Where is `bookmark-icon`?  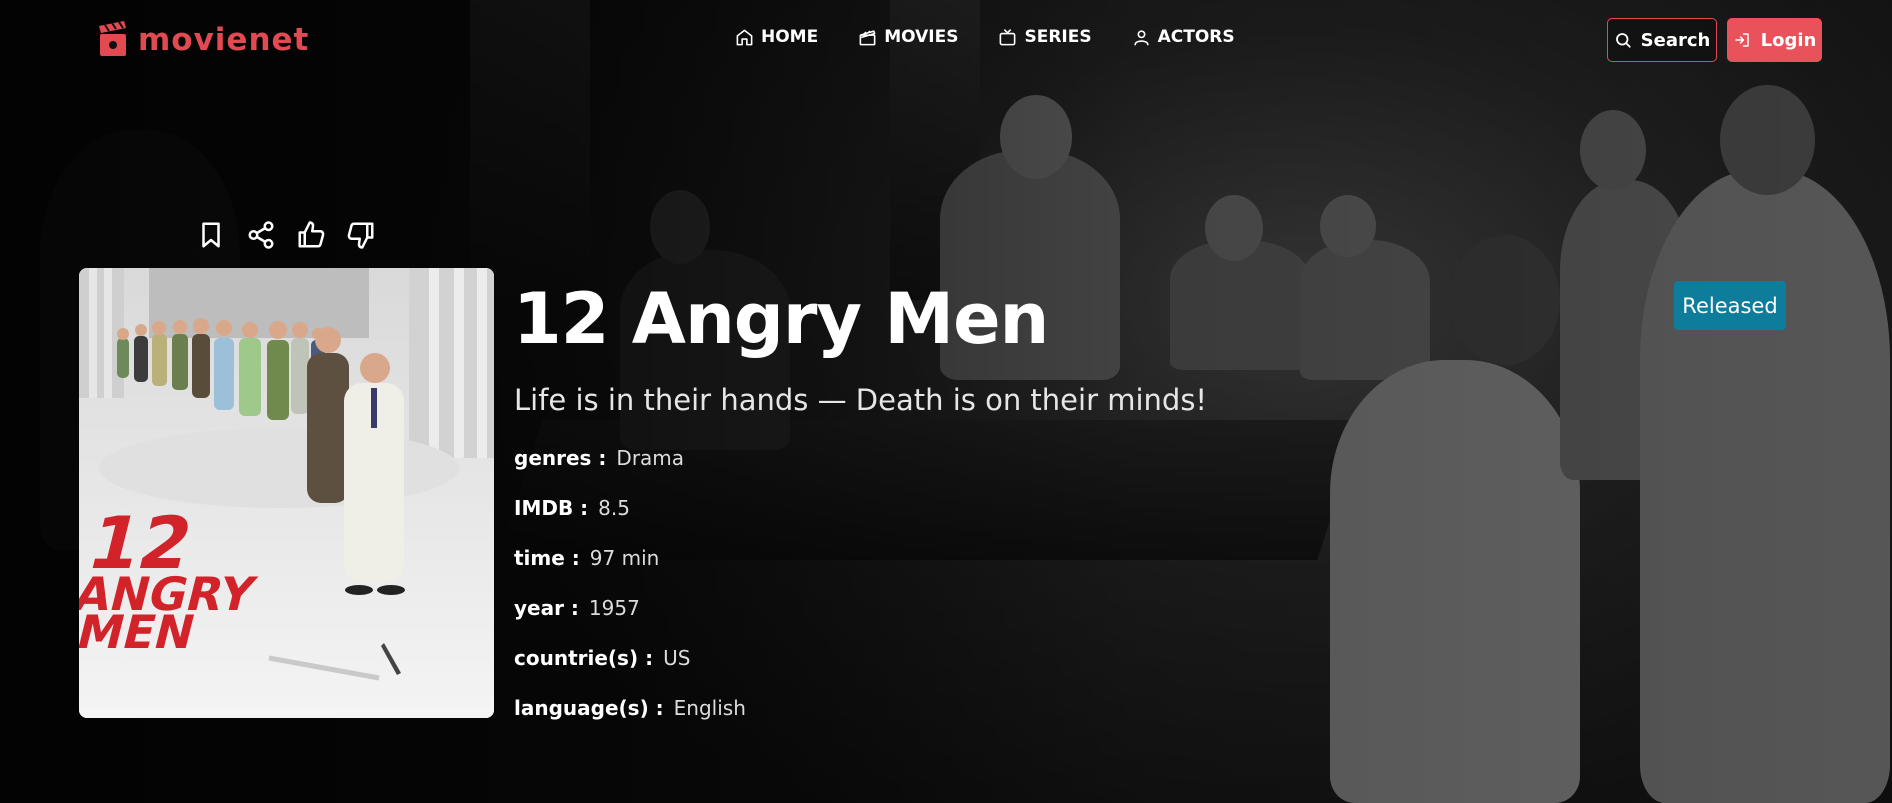 bookmark-icon is located at coordinates (211, 235).